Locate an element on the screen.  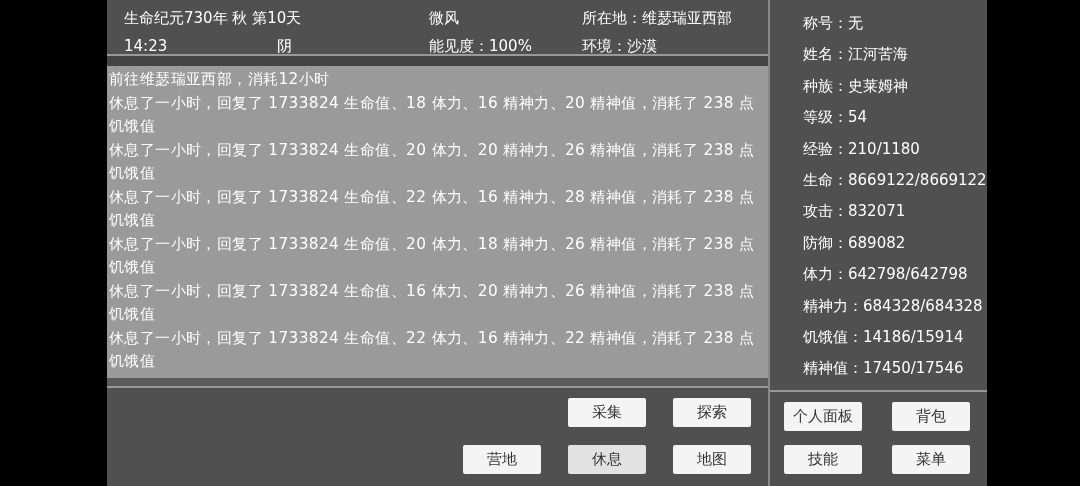
environment-label: 环境：沙漠 is located at coordinates (619, 46).